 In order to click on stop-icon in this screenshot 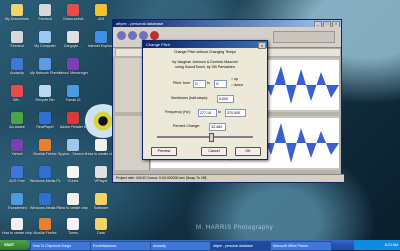, I will do `click(143, 35)`.